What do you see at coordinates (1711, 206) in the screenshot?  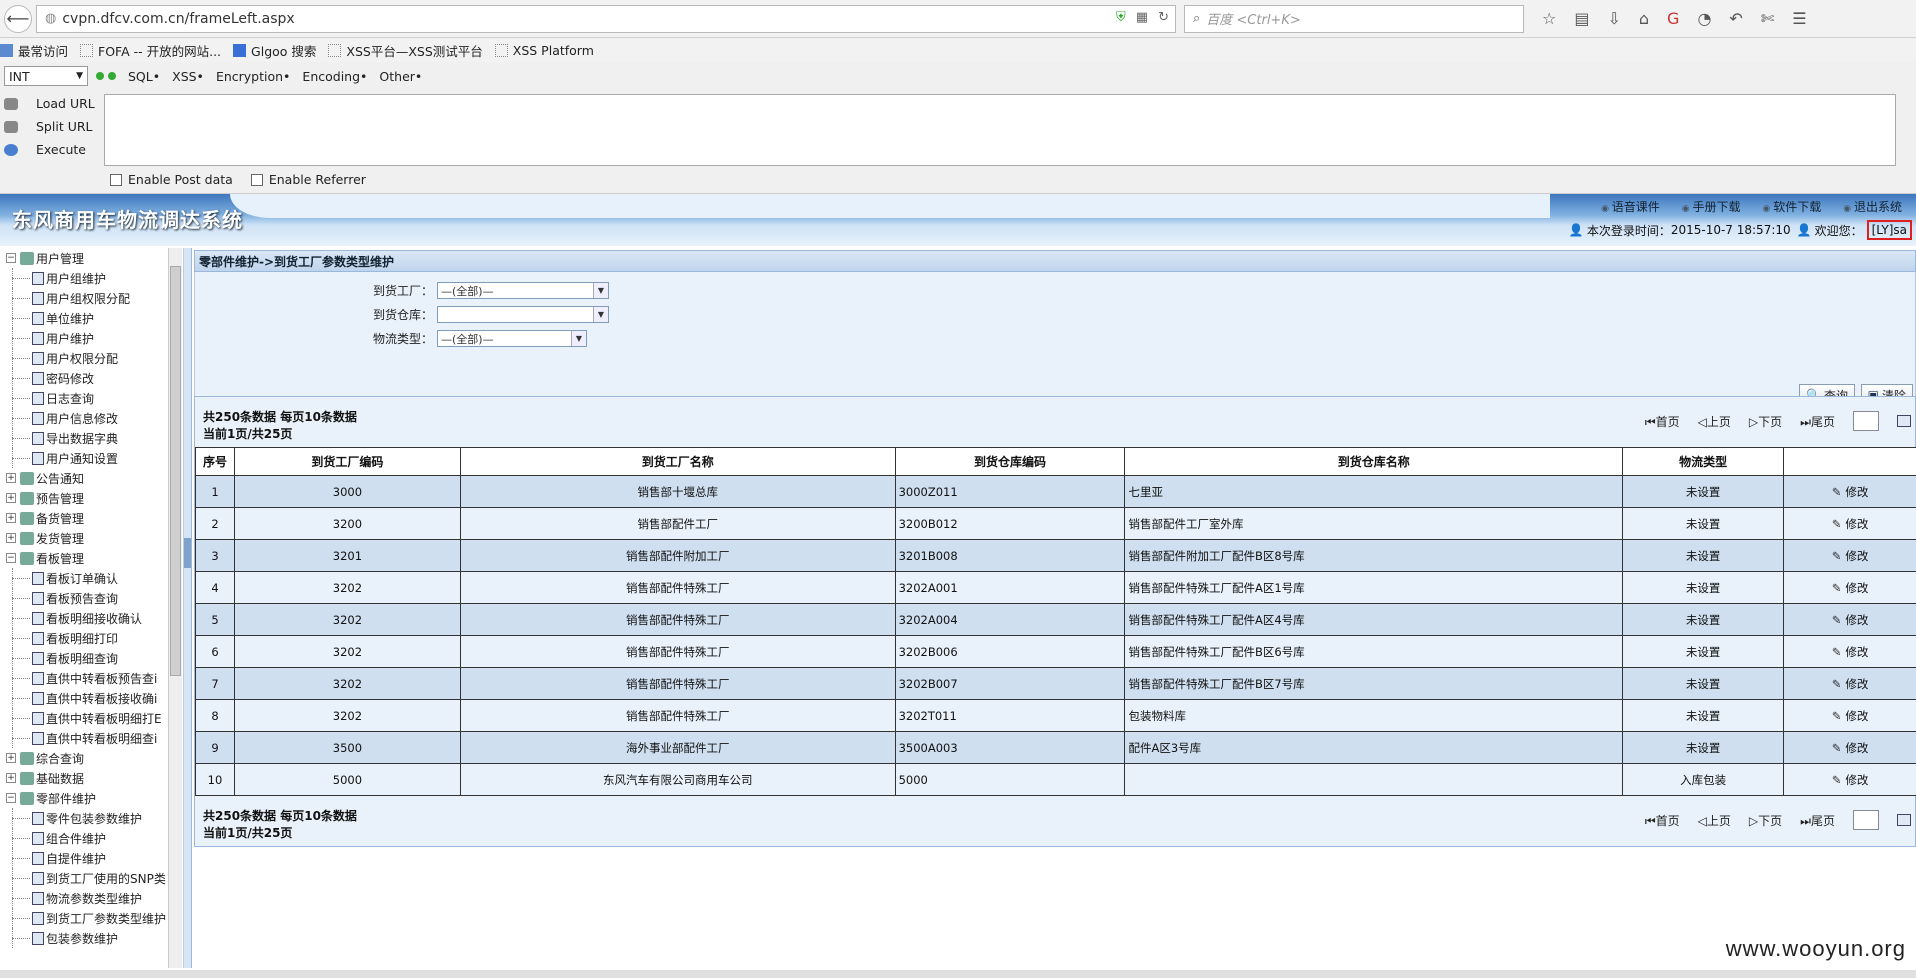 I see `link-manual-download: 手册下载` at bounding box center [1711, 206].